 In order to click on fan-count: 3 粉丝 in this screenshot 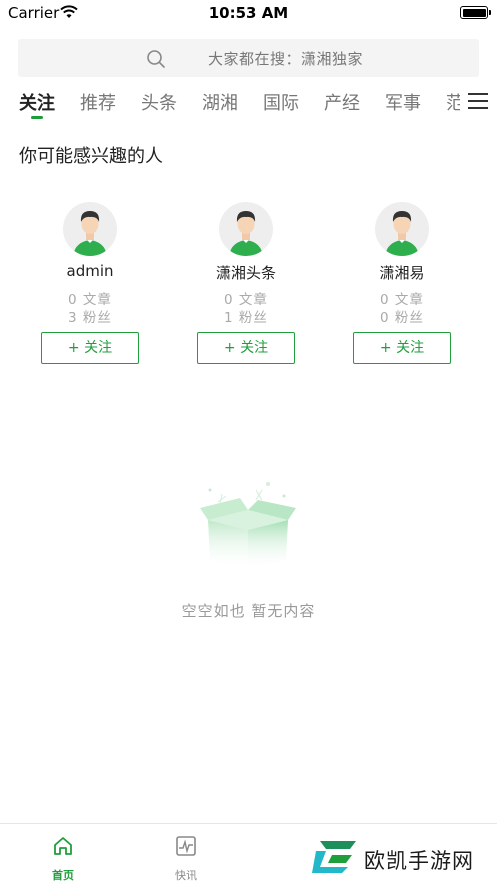, I will do `click(90, 318)`.